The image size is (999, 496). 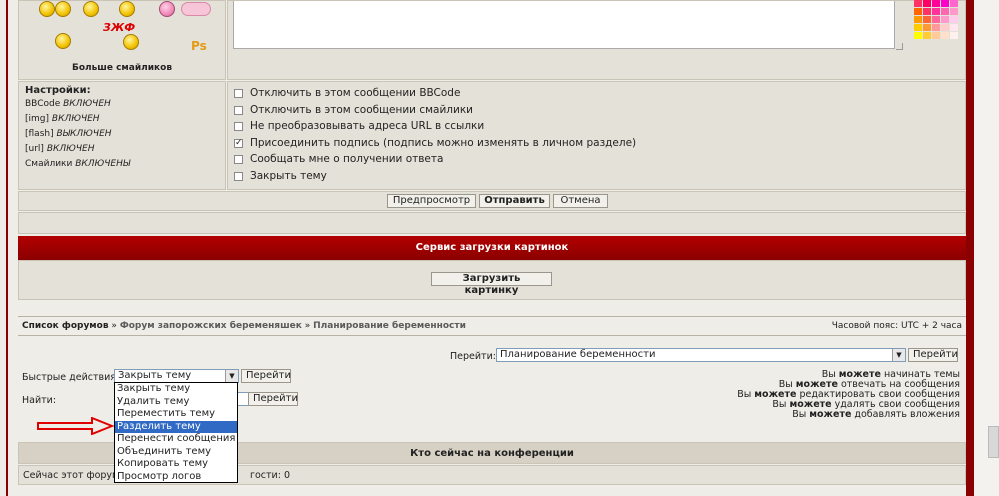 I want to click on preview-button: Предпросмотр, so click(x=431, y=201).